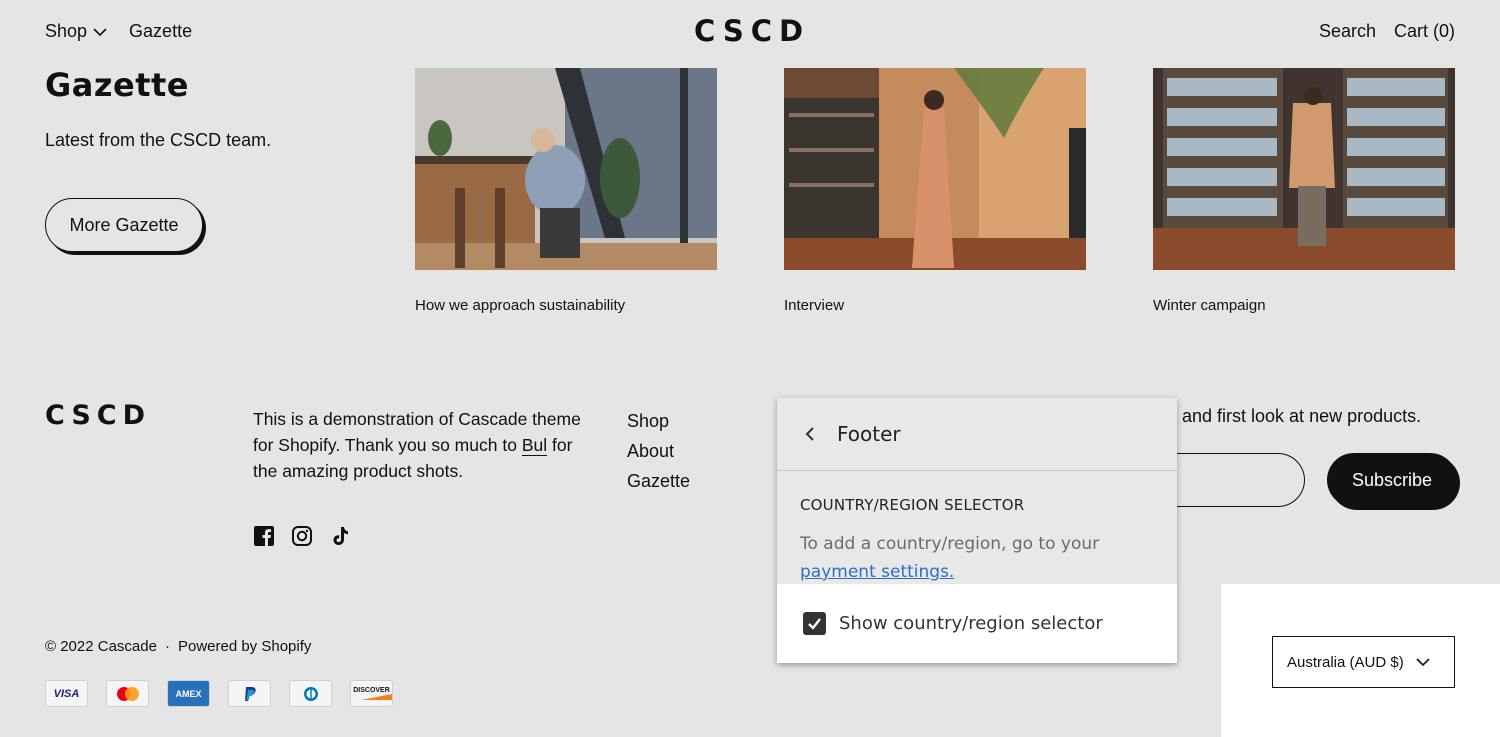 The image size is (1500, 737). I want to click on amex-icon: AMEX, so click(188, 693).